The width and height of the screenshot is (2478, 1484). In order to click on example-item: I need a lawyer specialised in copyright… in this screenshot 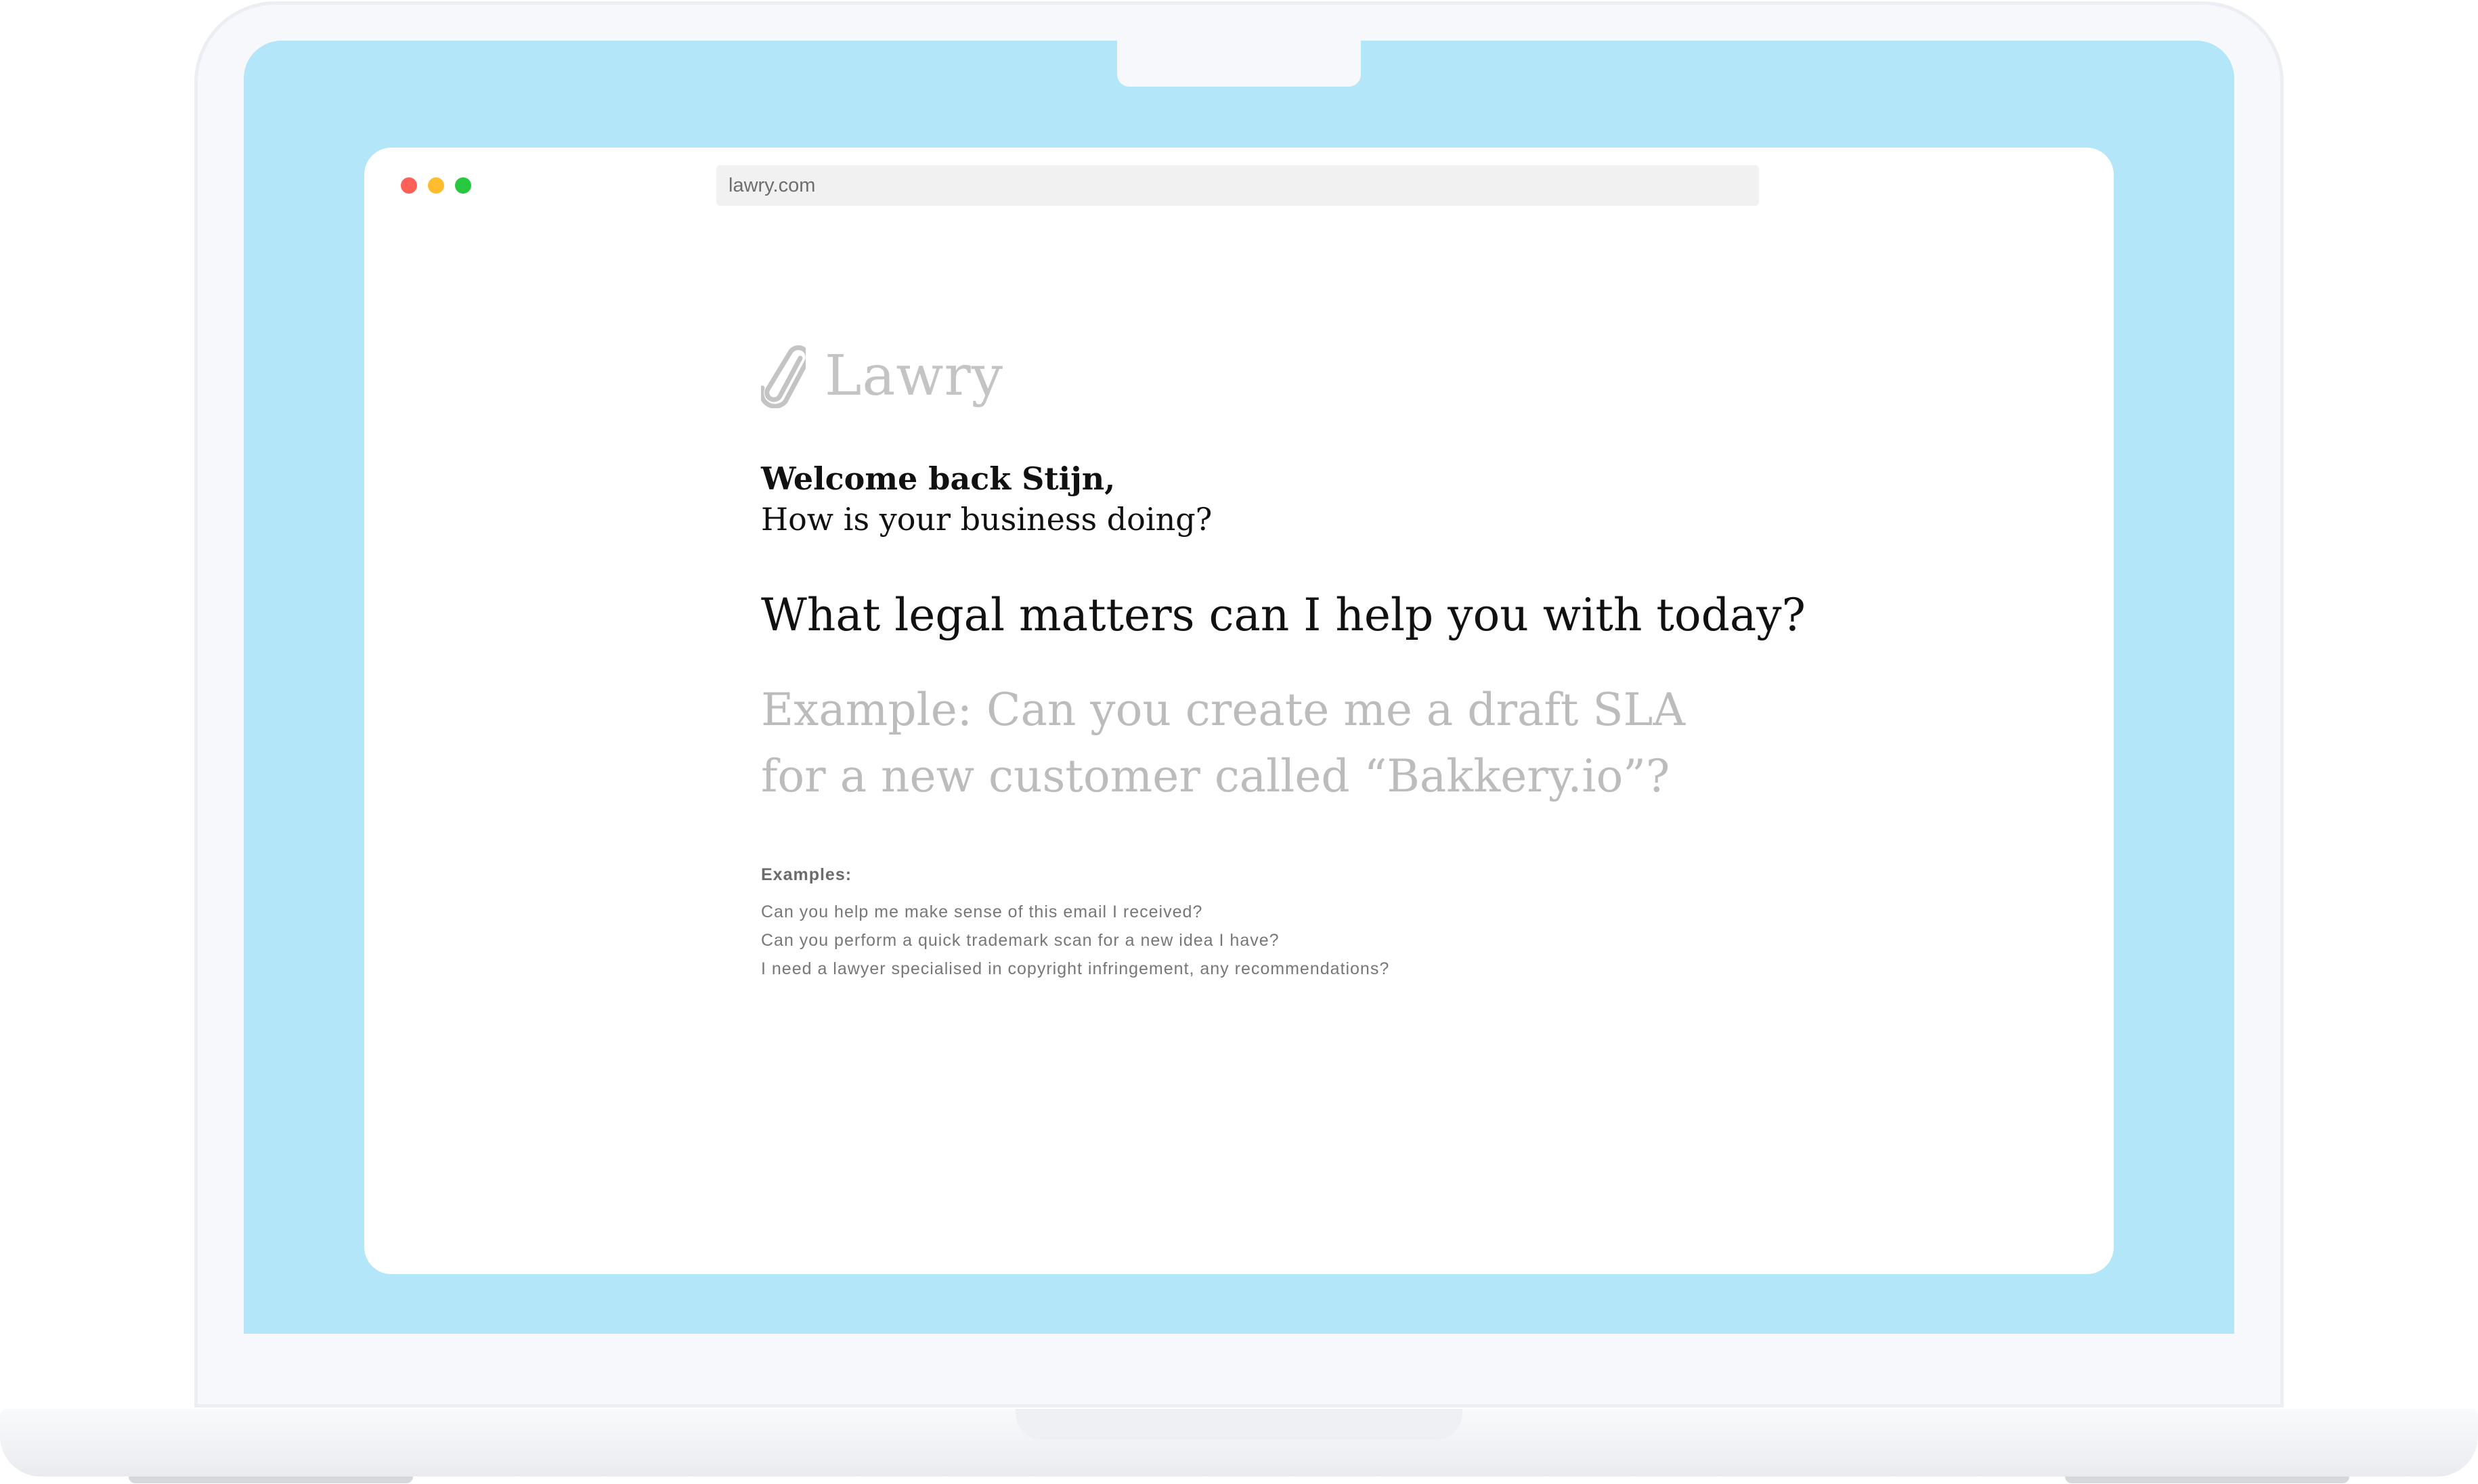, I will do `click(1075, 969)`.